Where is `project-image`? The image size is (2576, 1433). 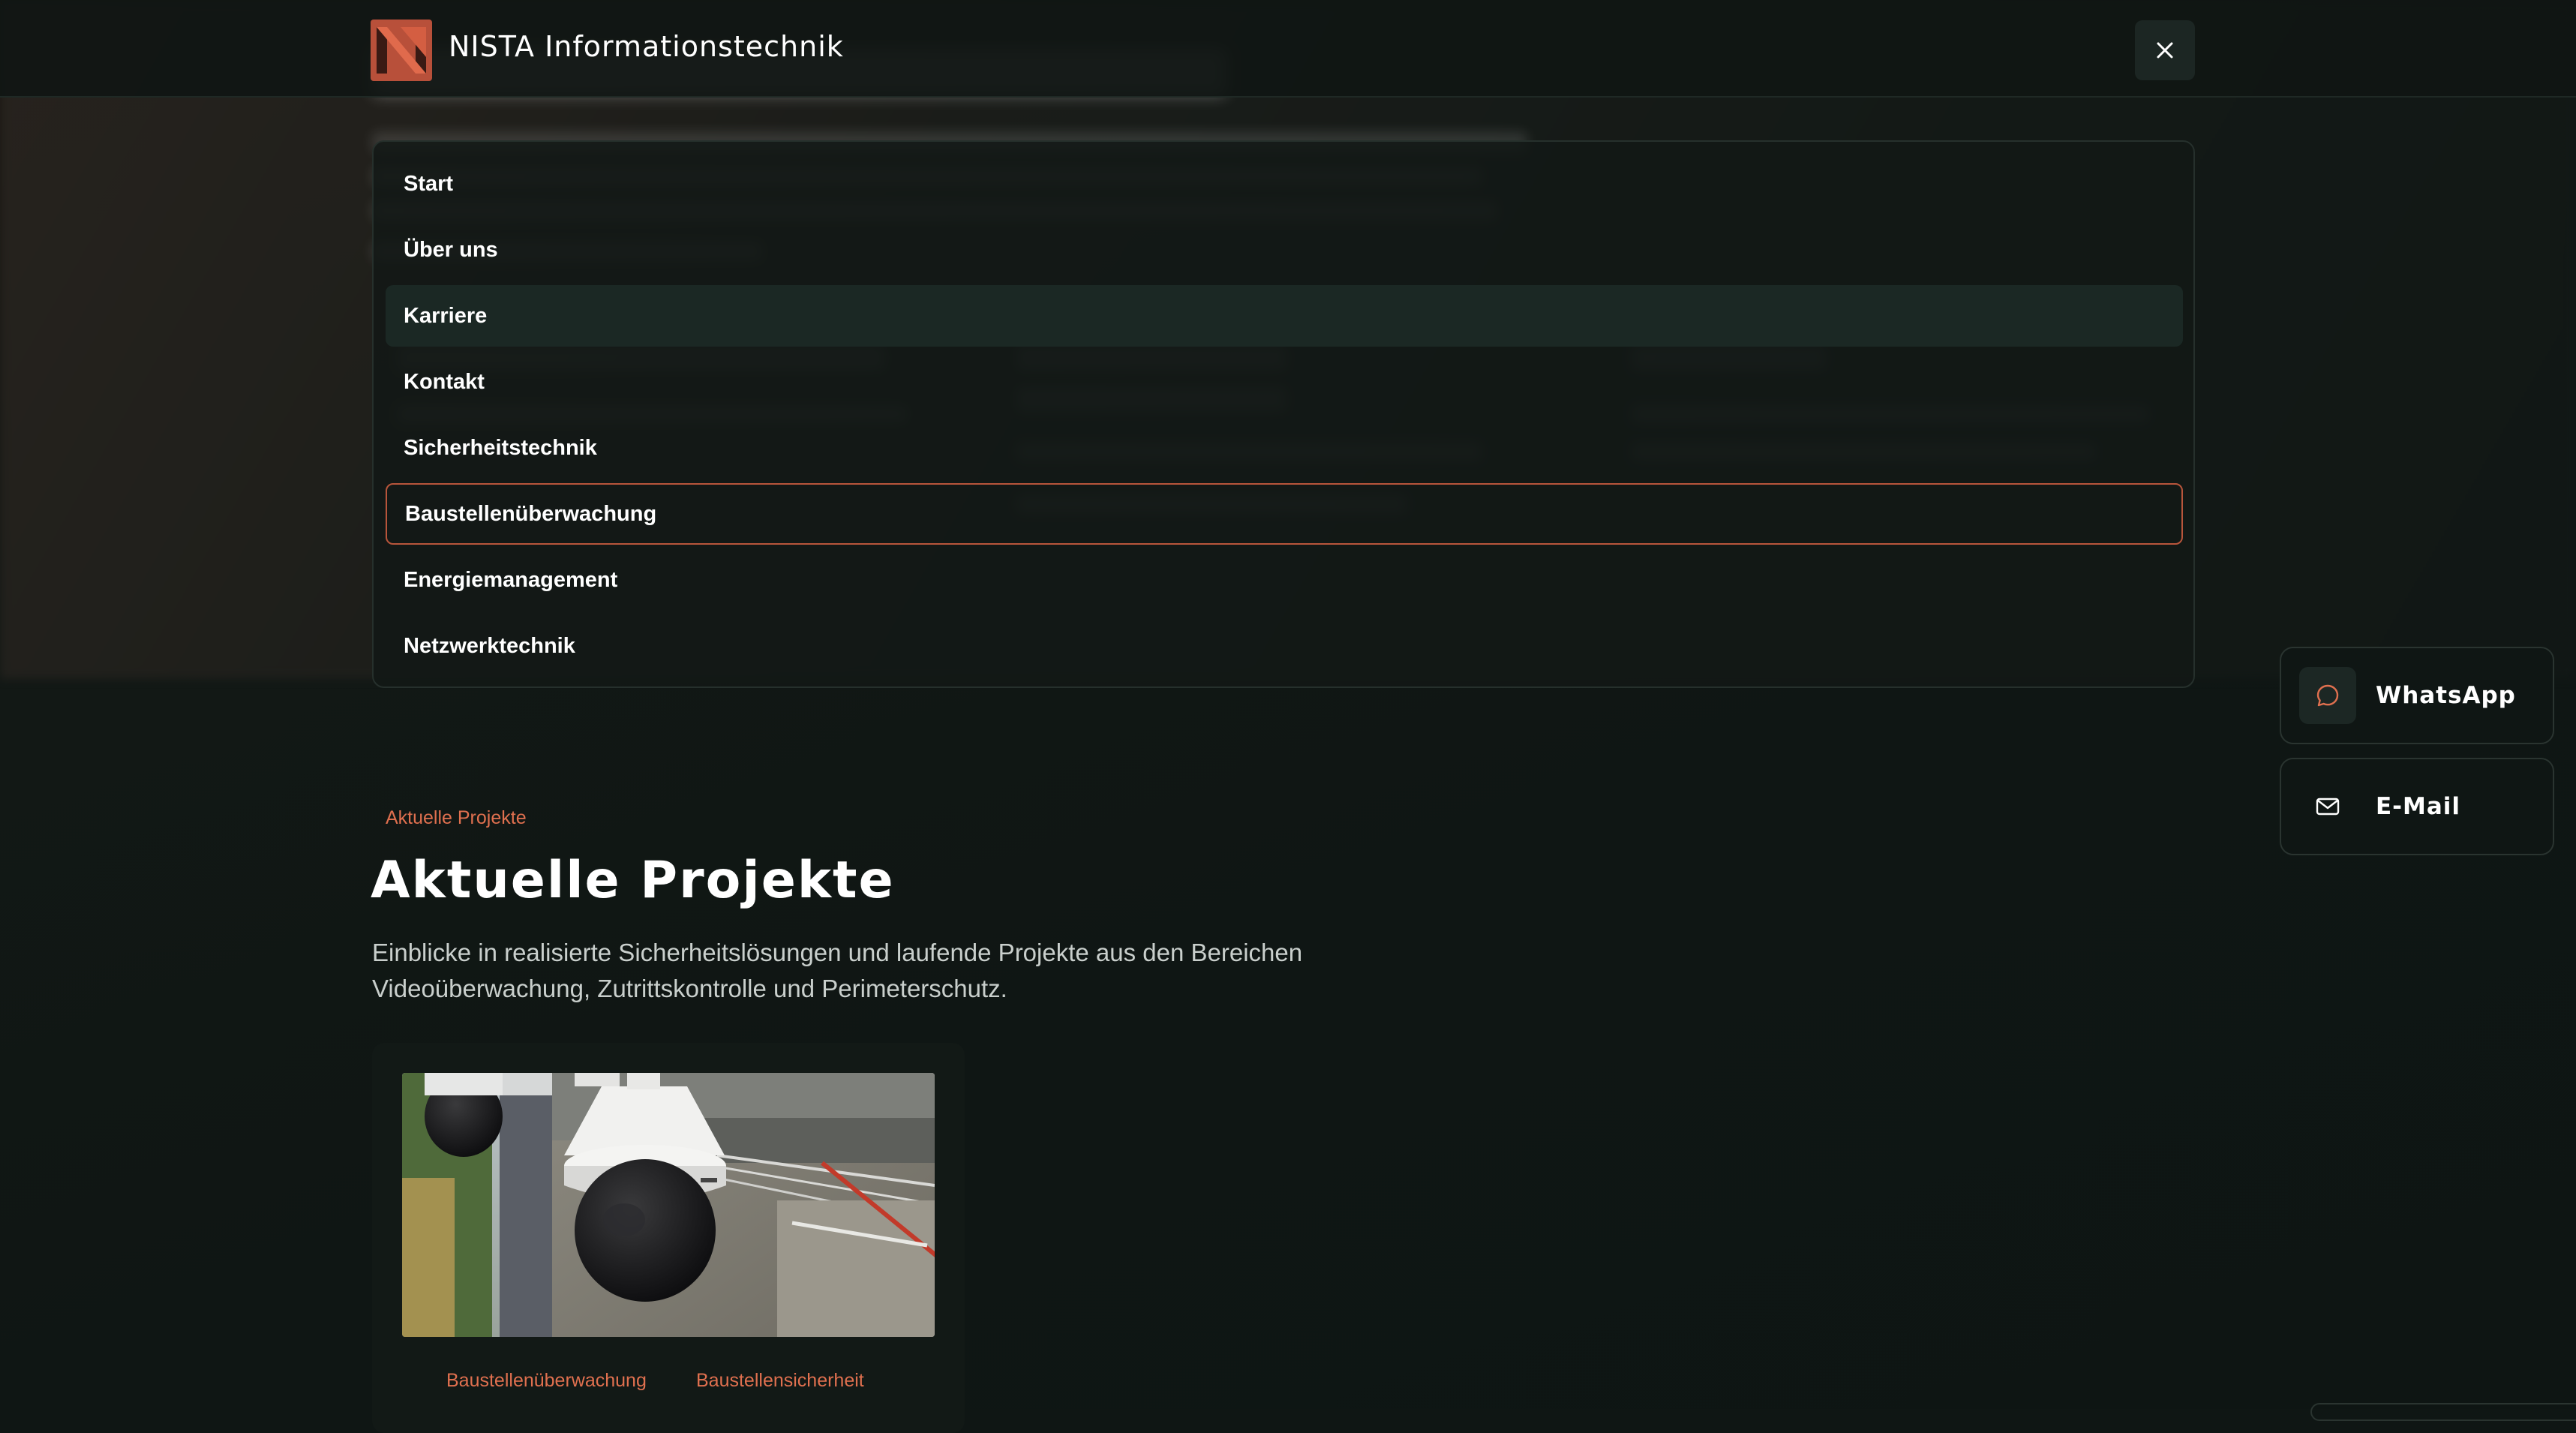 project-image is located at coordinates (668, 1205).